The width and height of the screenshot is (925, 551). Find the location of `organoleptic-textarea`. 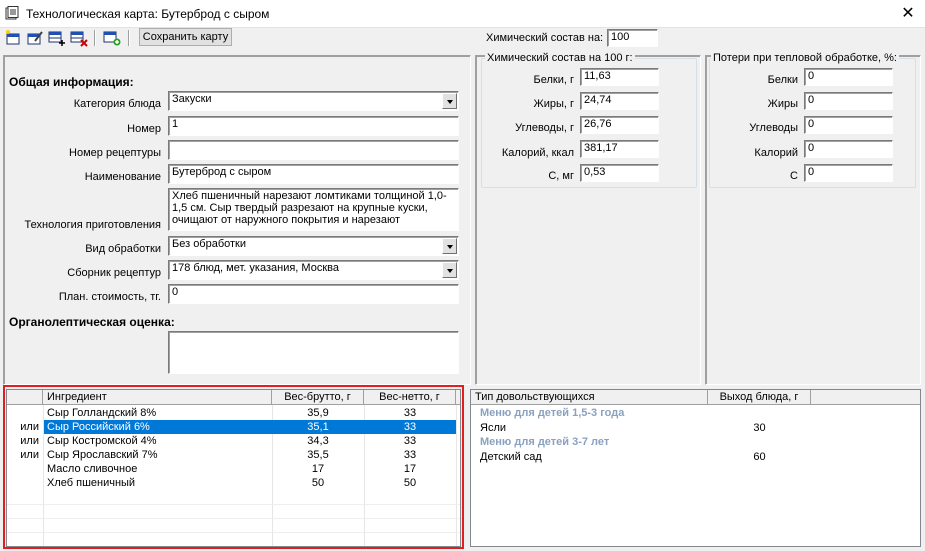

organoleptic-textarea is located at coordinates (313, 352).